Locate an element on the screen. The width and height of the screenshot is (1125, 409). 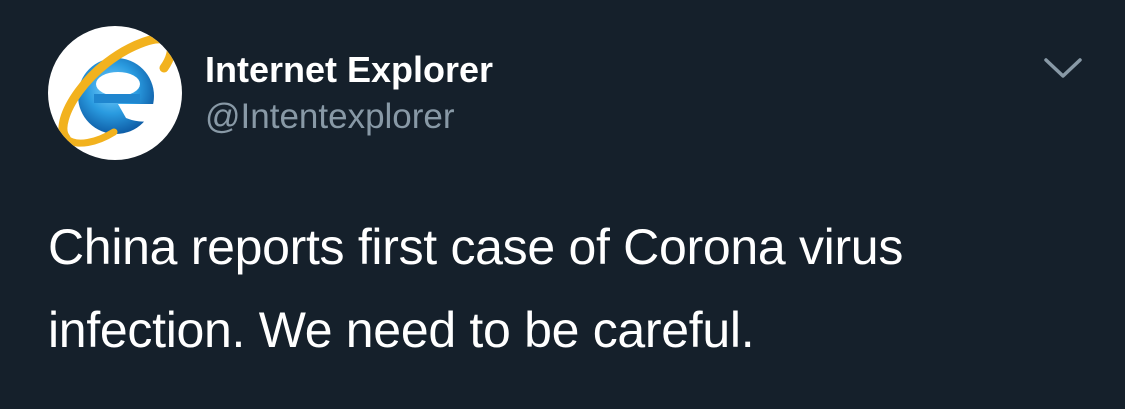
more-options-button is located at coordinates (1063, 68).